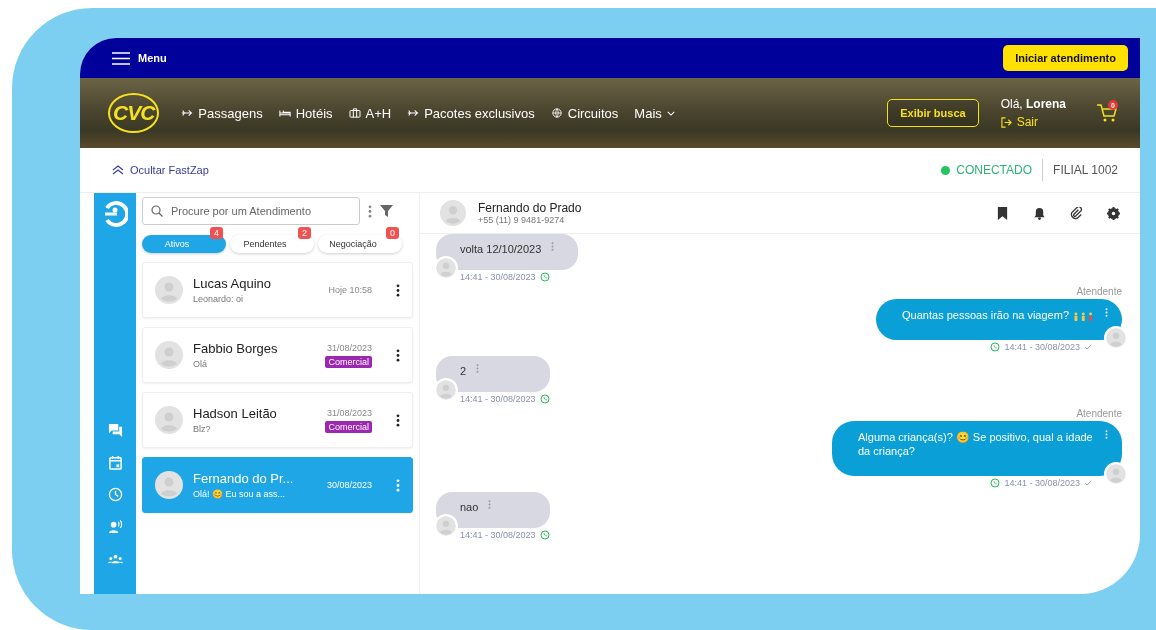 The height and width of the screenshot is (630, 1156). I want to click on nav-link: Circuitos, so click(584, 113).